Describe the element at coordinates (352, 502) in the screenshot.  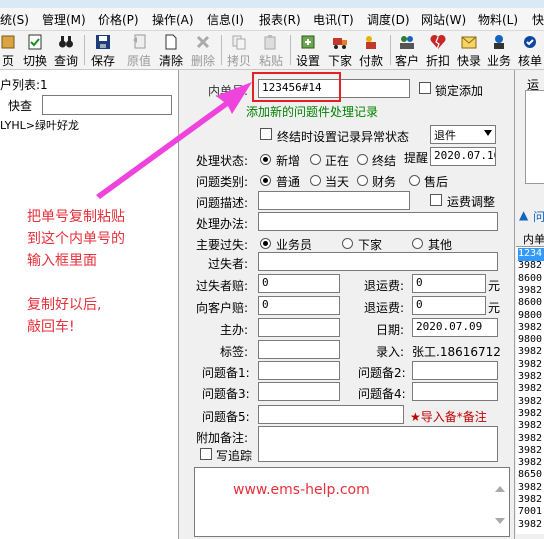
I see `trace-log-area: www.ems-help.com` at that location.